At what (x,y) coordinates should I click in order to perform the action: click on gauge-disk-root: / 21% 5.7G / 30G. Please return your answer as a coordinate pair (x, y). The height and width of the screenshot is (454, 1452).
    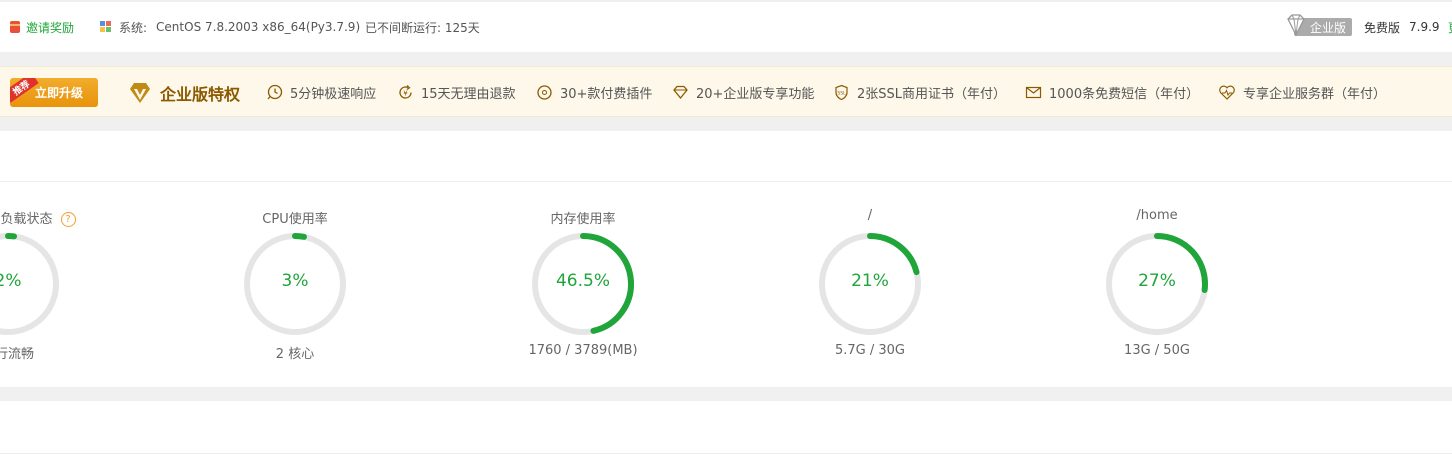
    Looking at the image, I should click on (870, 259).